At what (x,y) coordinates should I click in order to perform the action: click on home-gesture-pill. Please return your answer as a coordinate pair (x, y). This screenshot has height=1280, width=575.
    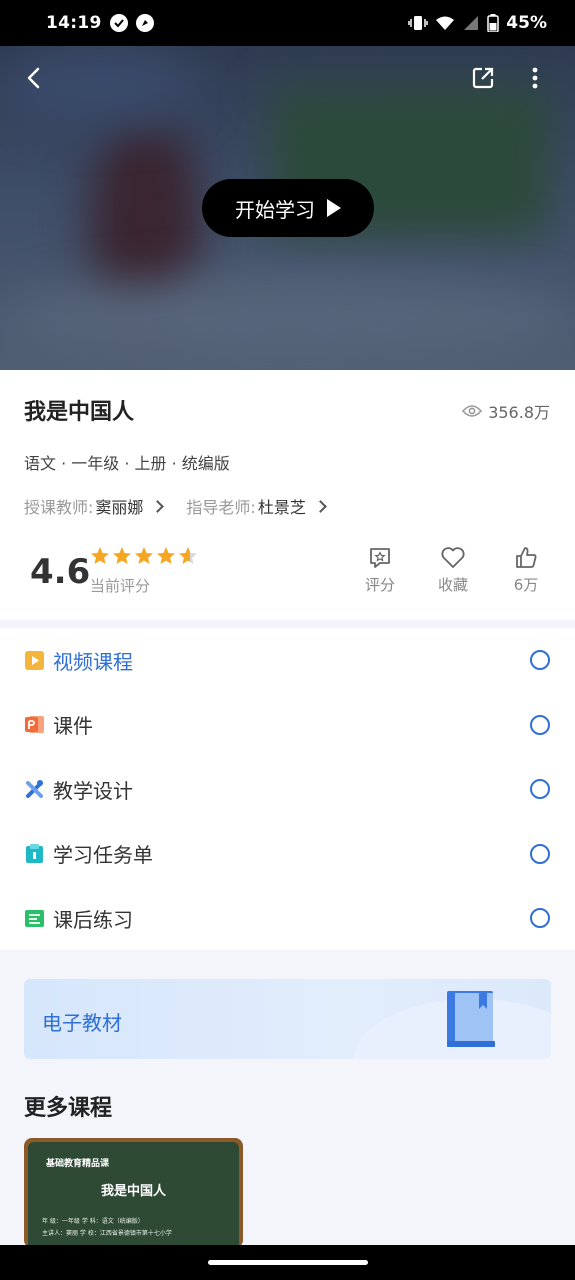
    Looking at the image, I should click on (288, 1262).